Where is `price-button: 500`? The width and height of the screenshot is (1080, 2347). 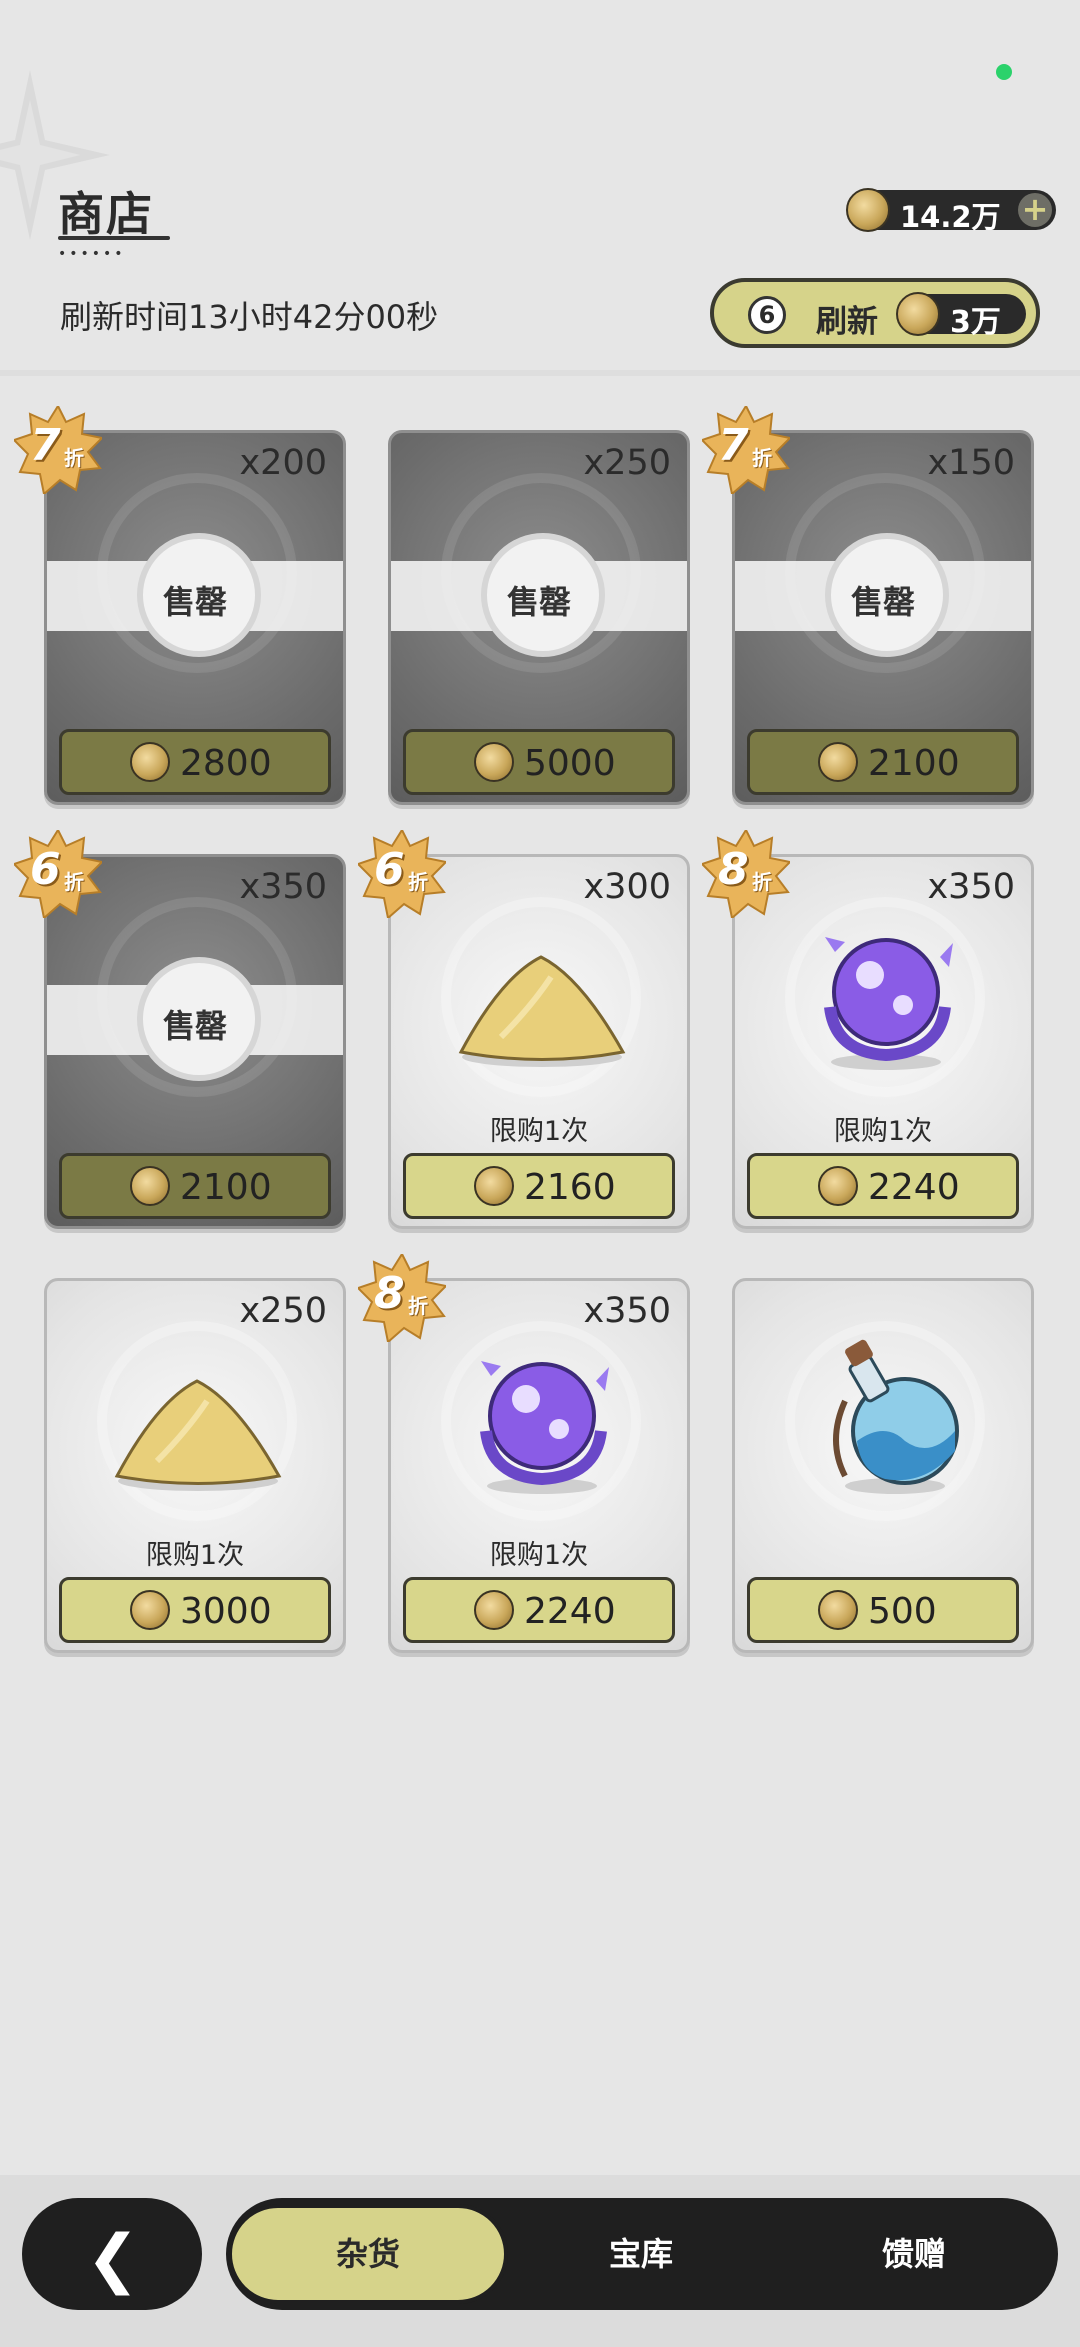 price-button: 500 is located at coordinates (883, 1610).